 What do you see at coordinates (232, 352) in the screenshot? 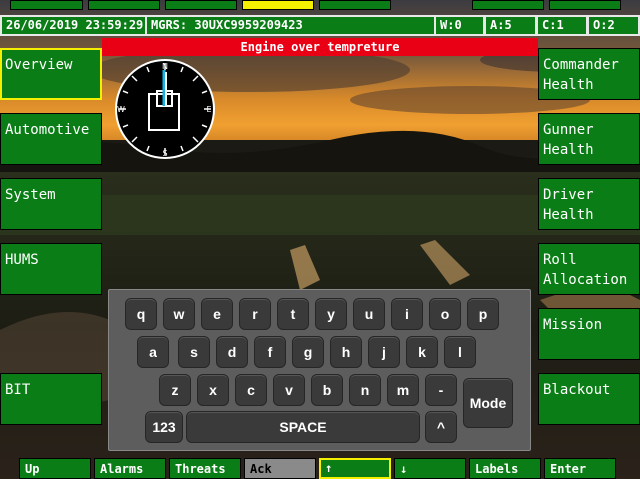
I see `key-d: d` at bounding box center [232, 352].